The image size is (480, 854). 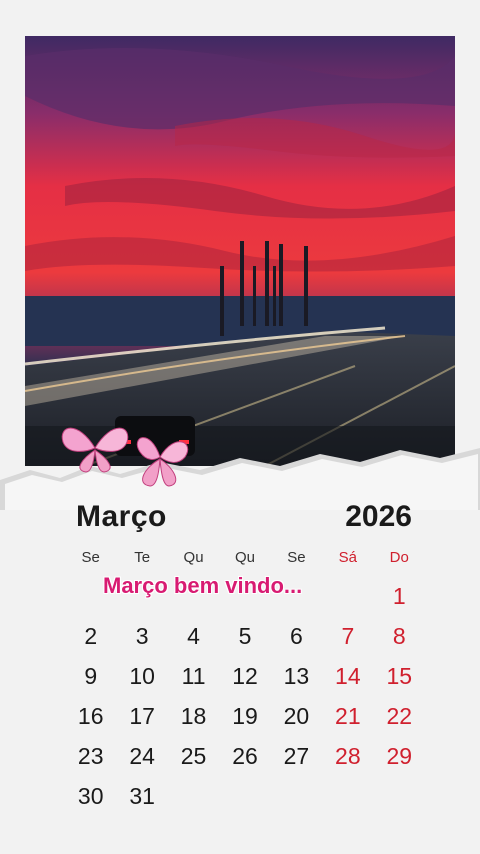 I want to click on day-cell: 12, so click(x=244, y=682).